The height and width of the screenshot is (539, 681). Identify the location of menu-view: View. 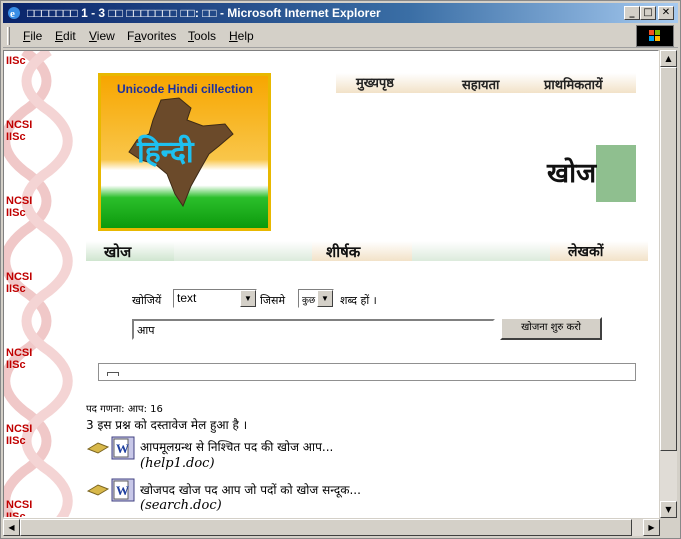
(102, 36).